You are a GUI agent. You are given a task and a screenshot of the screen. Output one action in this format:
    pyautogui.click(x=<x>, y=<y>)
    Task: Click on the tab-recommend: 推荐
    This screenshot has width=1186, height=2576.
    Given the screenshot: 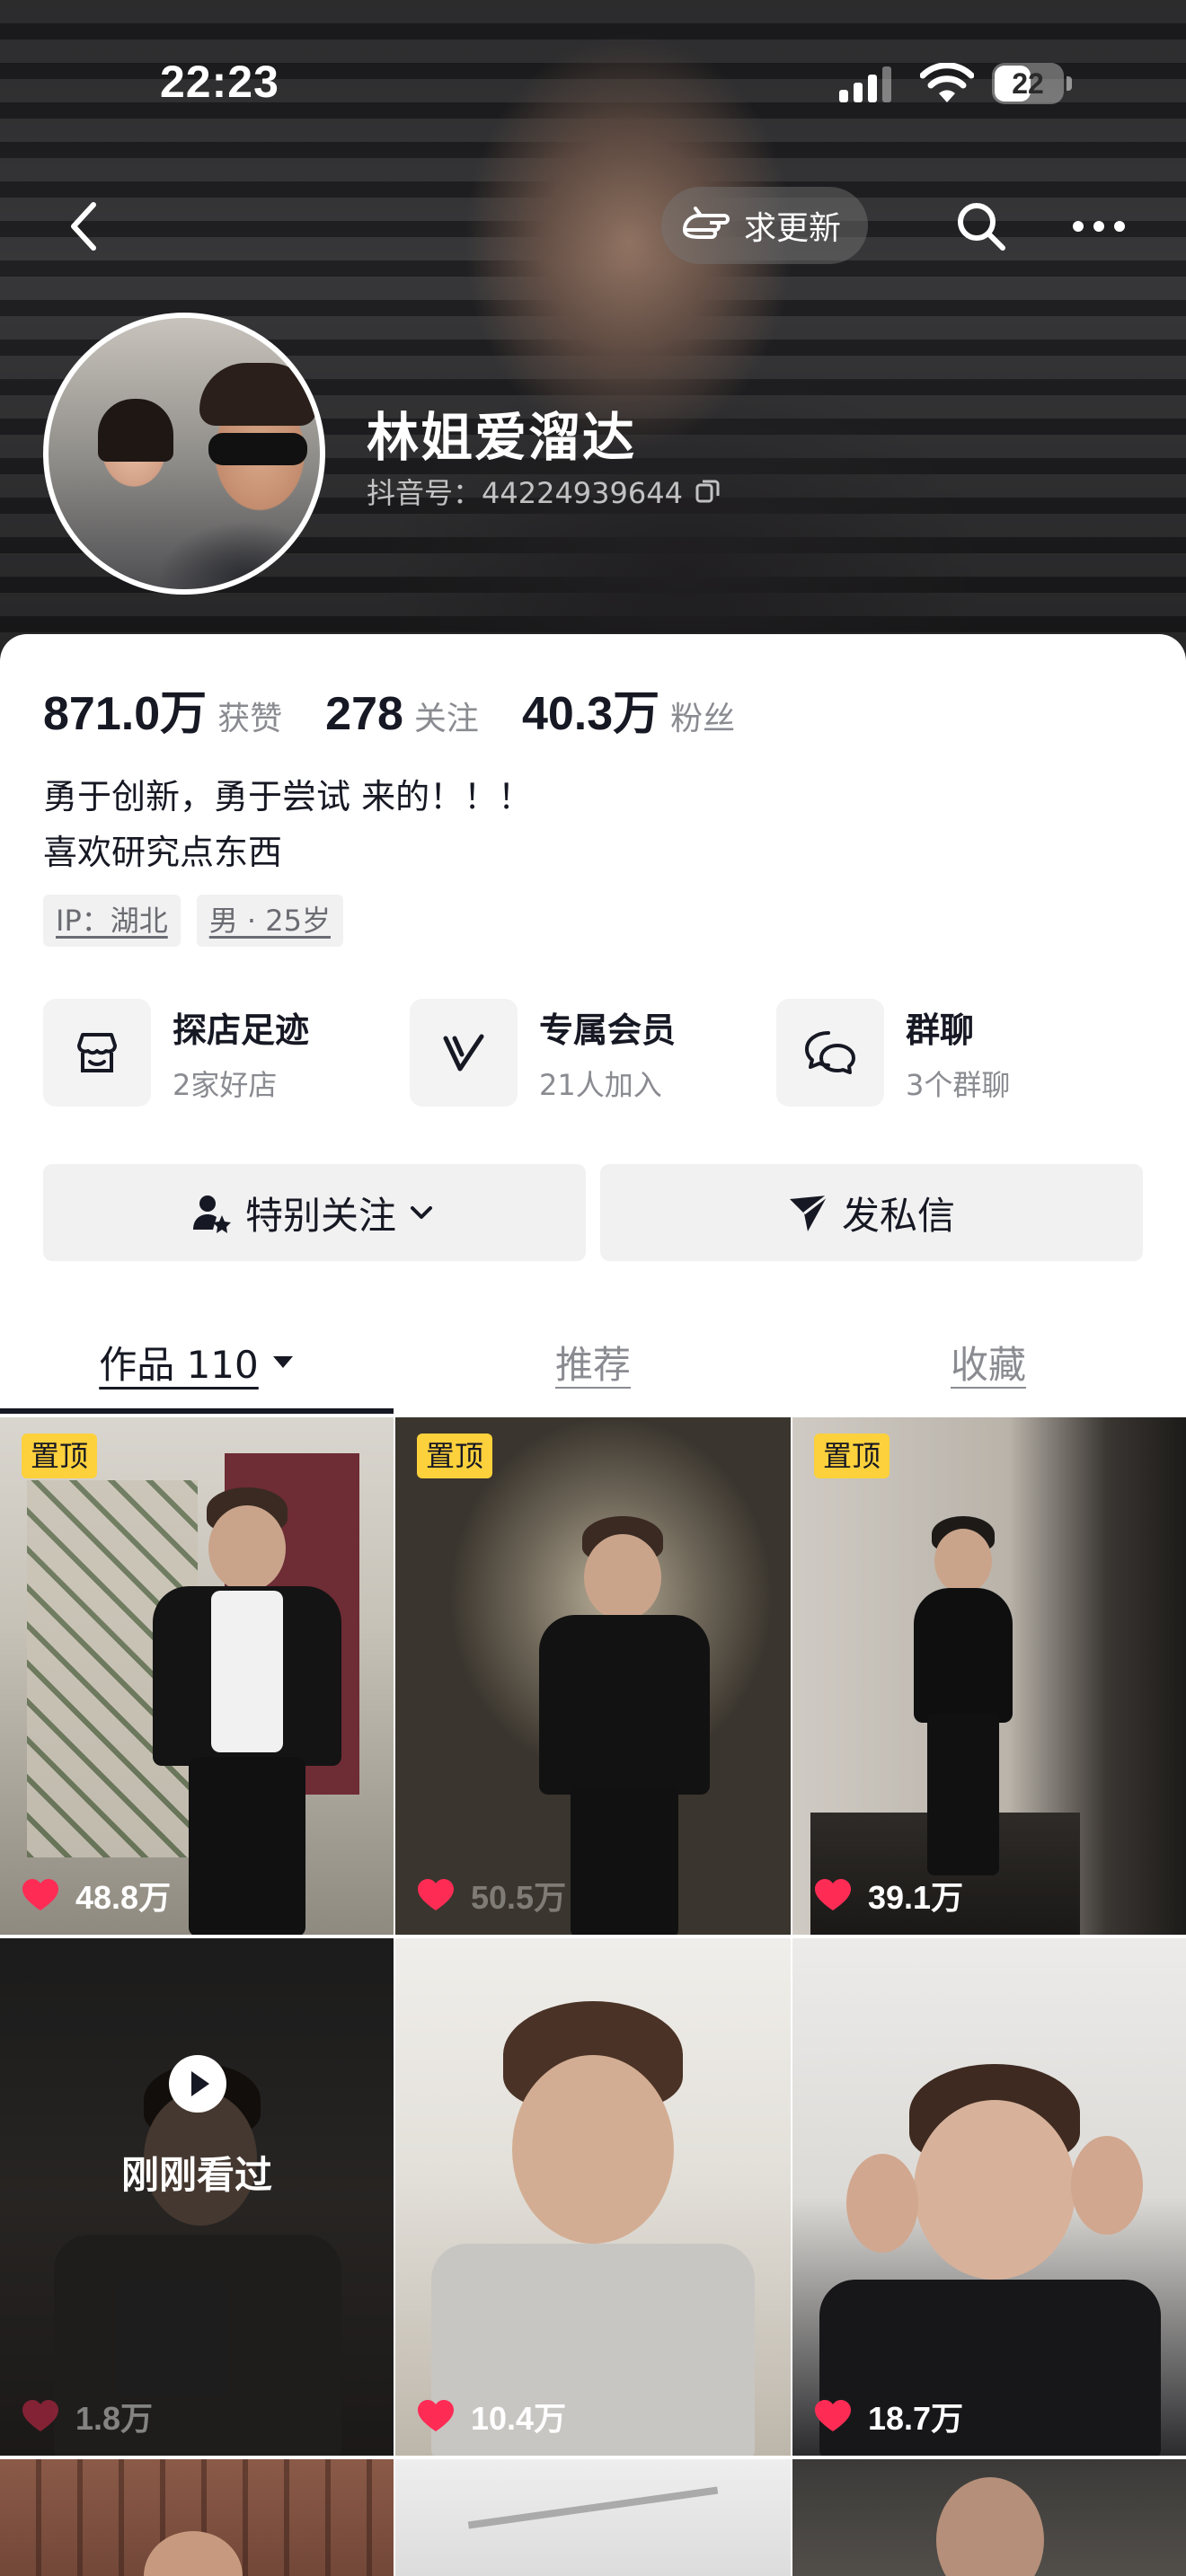 What is the action you would take?
    pyautogui.click(x=593, y=1362)
    